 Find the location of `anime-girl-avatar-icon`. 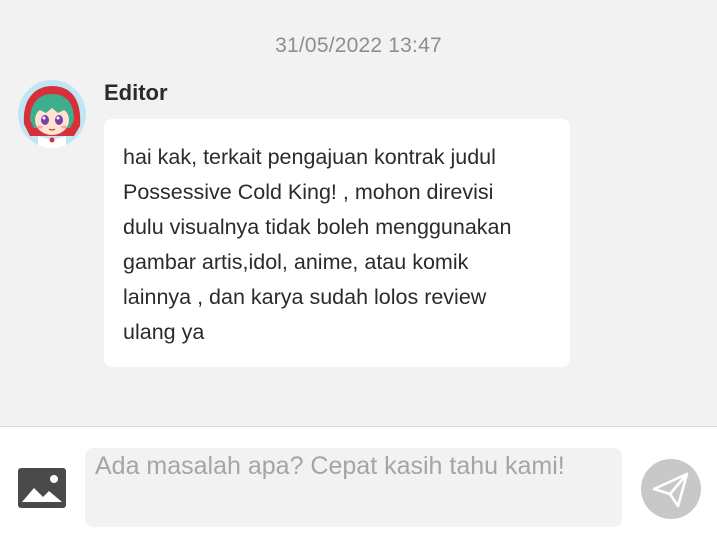

anime-girl-avatar-icon is located at coordinates (52, 114).